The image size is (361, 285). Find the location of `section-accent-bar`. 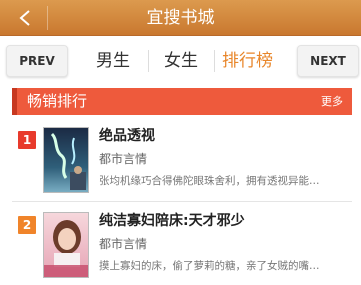

section-accent-bar is located at coordinates (14, 101).